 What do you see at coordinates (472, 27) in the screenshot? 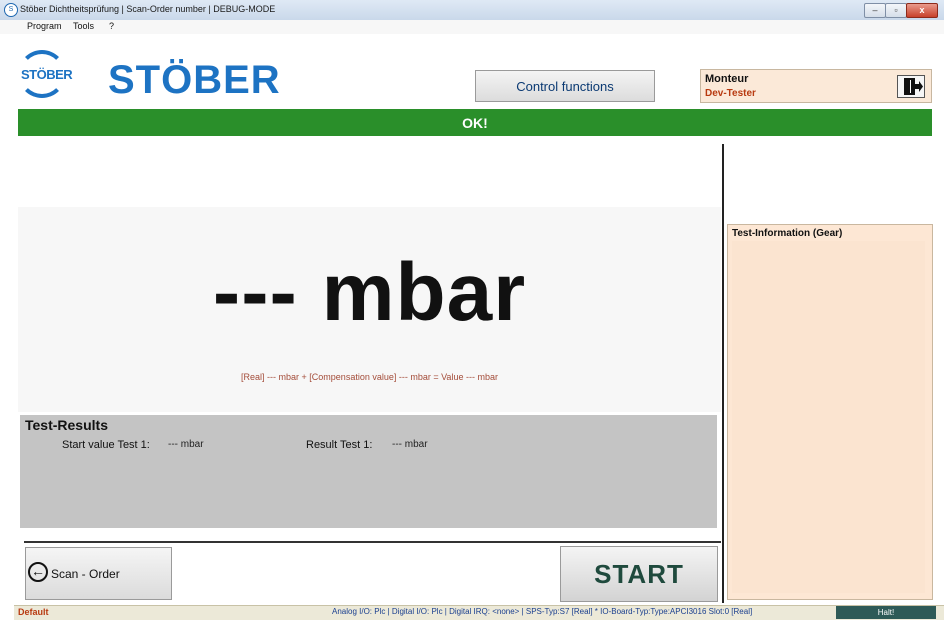
I see `menu-bar: Program Tools ?` at bounding box center [472, 27].